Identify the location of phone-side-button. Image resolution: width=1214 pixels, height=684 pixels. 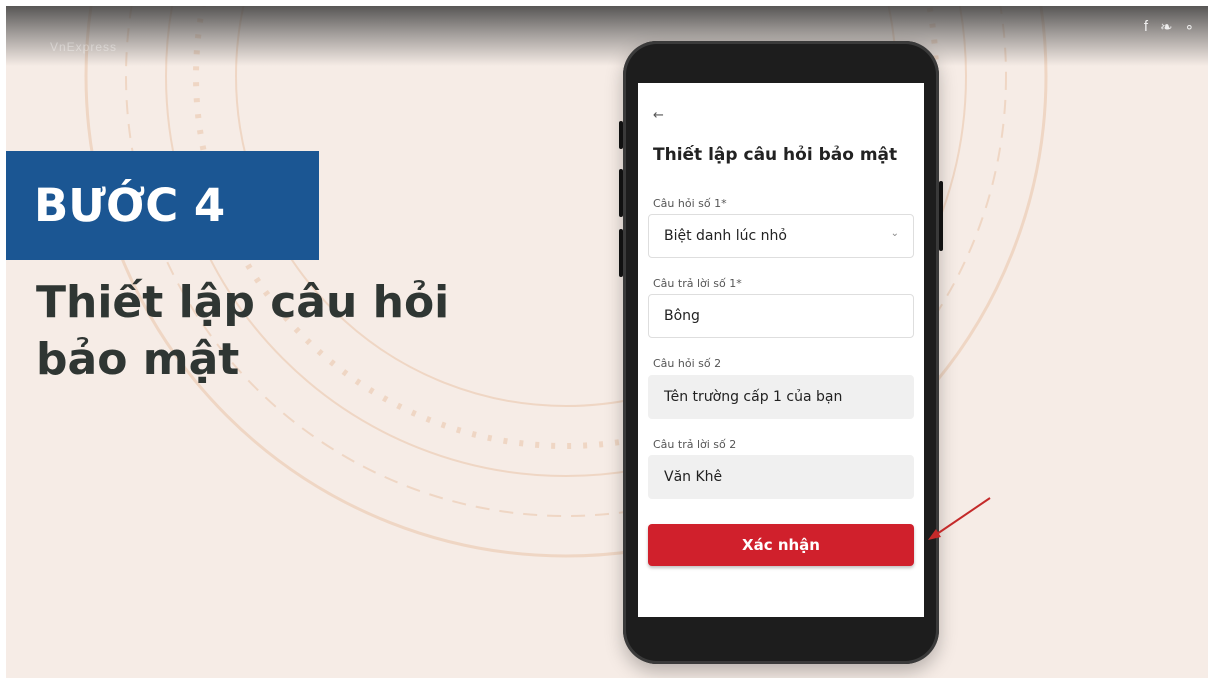
(621, 135).